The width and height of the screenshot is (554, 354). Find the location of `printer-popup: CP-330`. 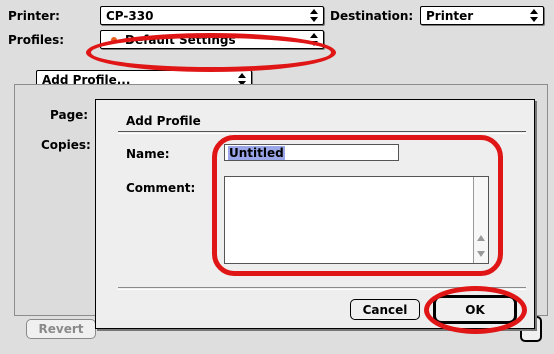

printer-popup: CP-330 is located at coordinates (212, 15).